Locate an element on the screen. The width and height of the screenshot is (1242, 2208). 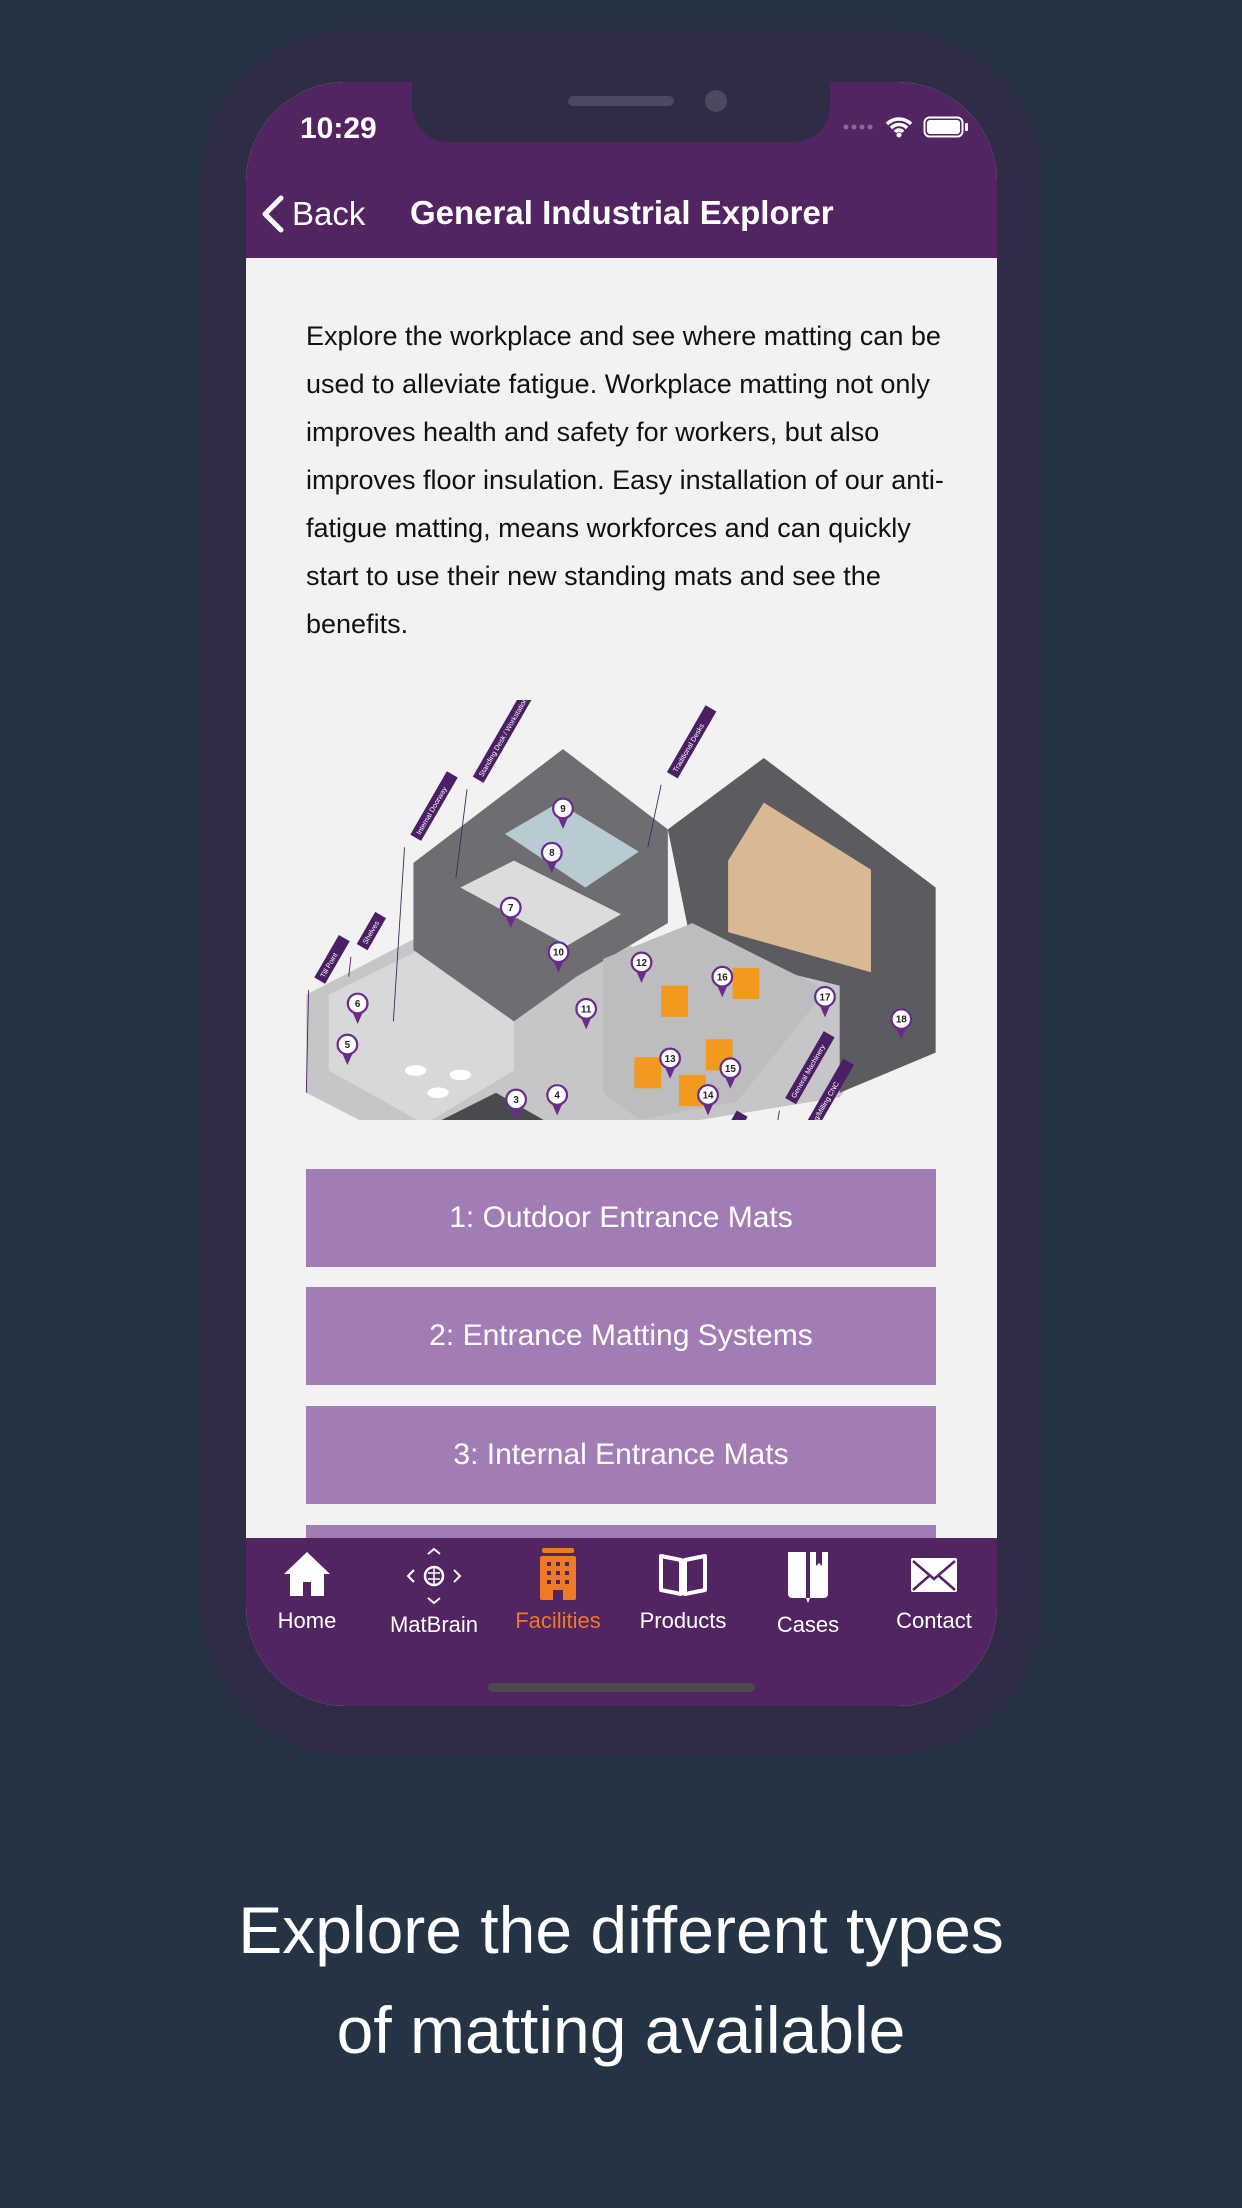
bookmark-book-icon is located at coordinates (808, 1577).